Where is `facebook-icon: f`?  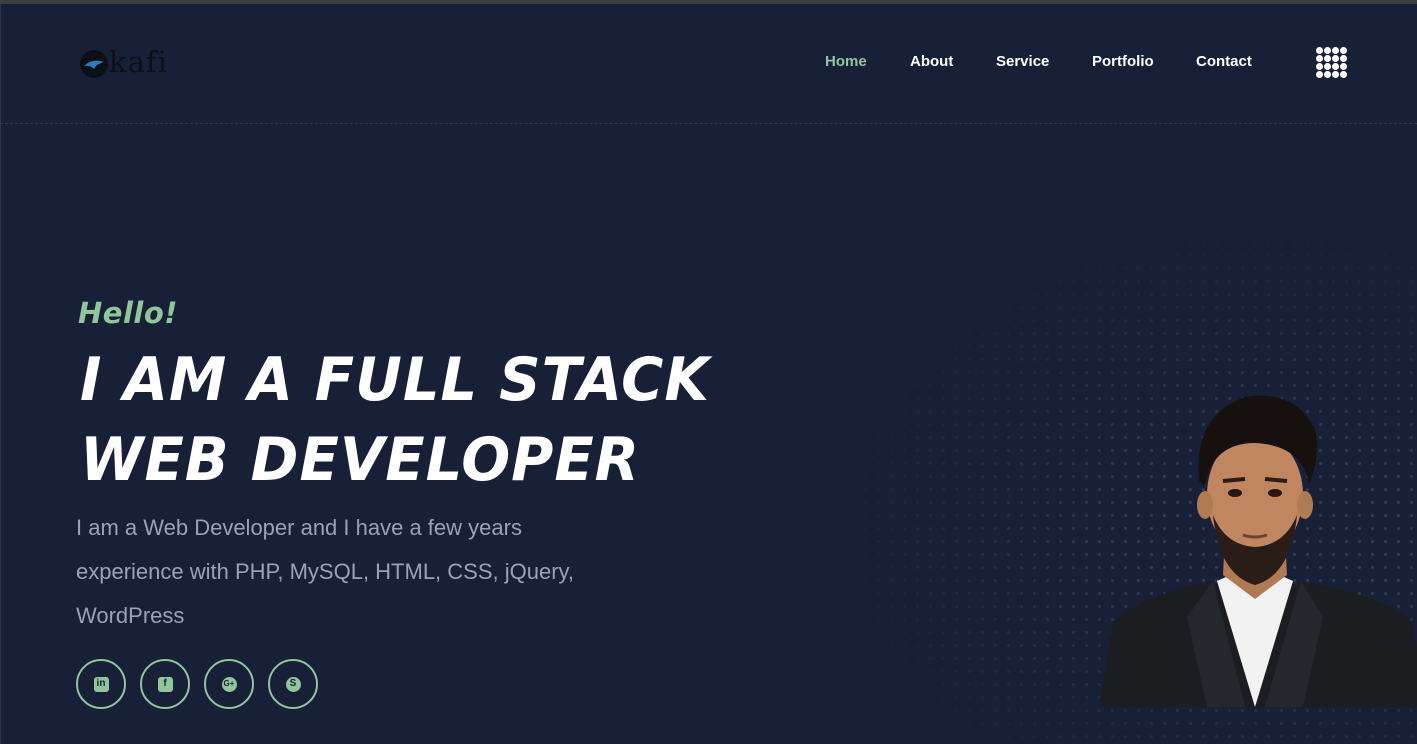 facebook-icon: f is located at coordinates (165, 684).